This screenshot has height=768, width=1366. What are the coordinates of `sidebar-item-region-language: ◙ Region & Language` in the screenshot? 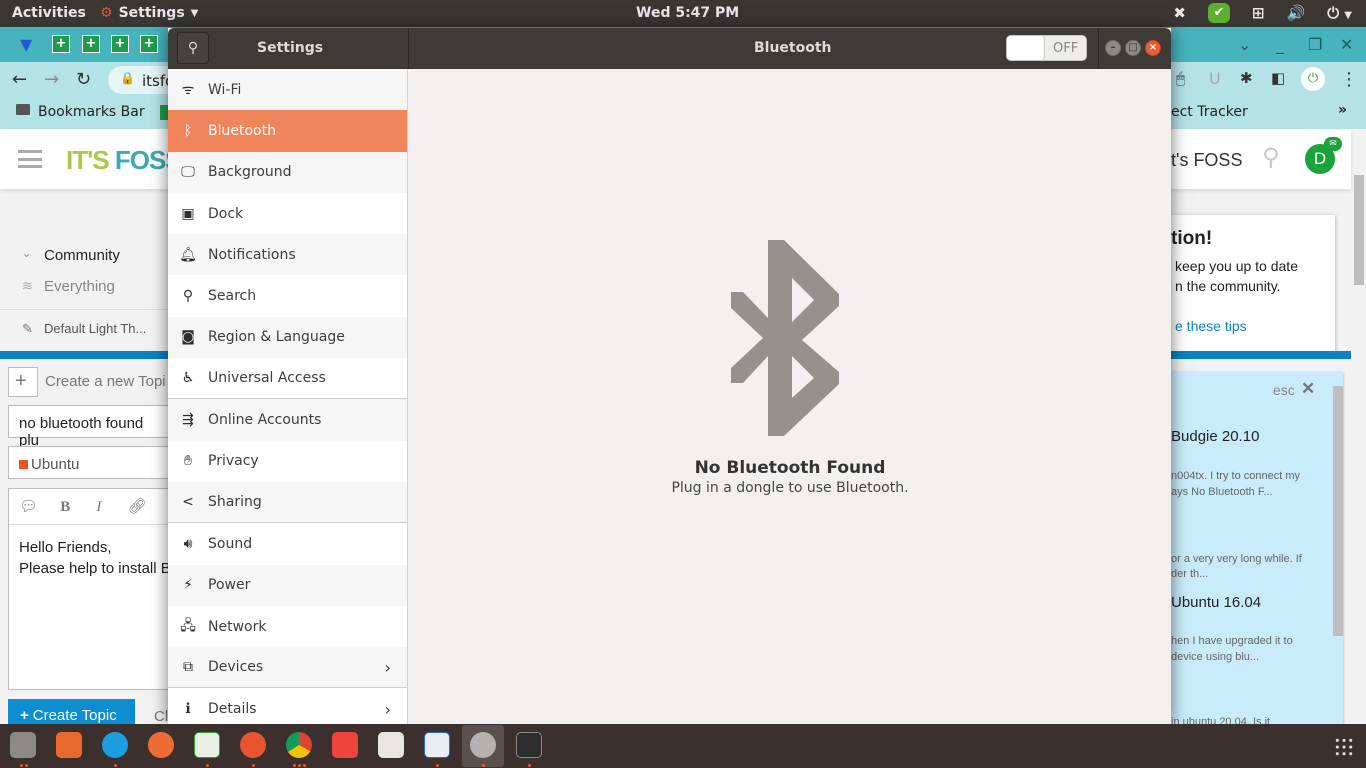 It's located at (287, 337).